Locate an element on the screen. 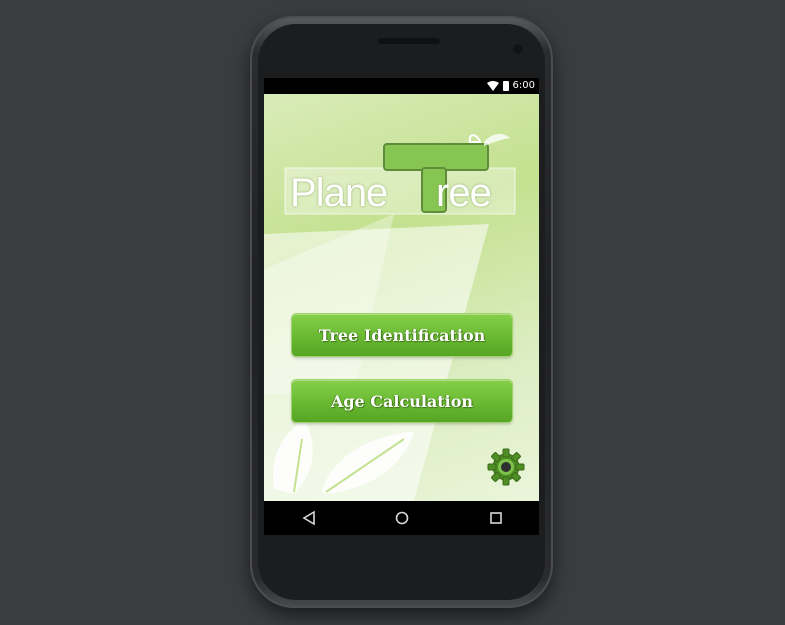 This screenshot has height=625, width=785. wifi-icon is located at coordinates (492, 86).